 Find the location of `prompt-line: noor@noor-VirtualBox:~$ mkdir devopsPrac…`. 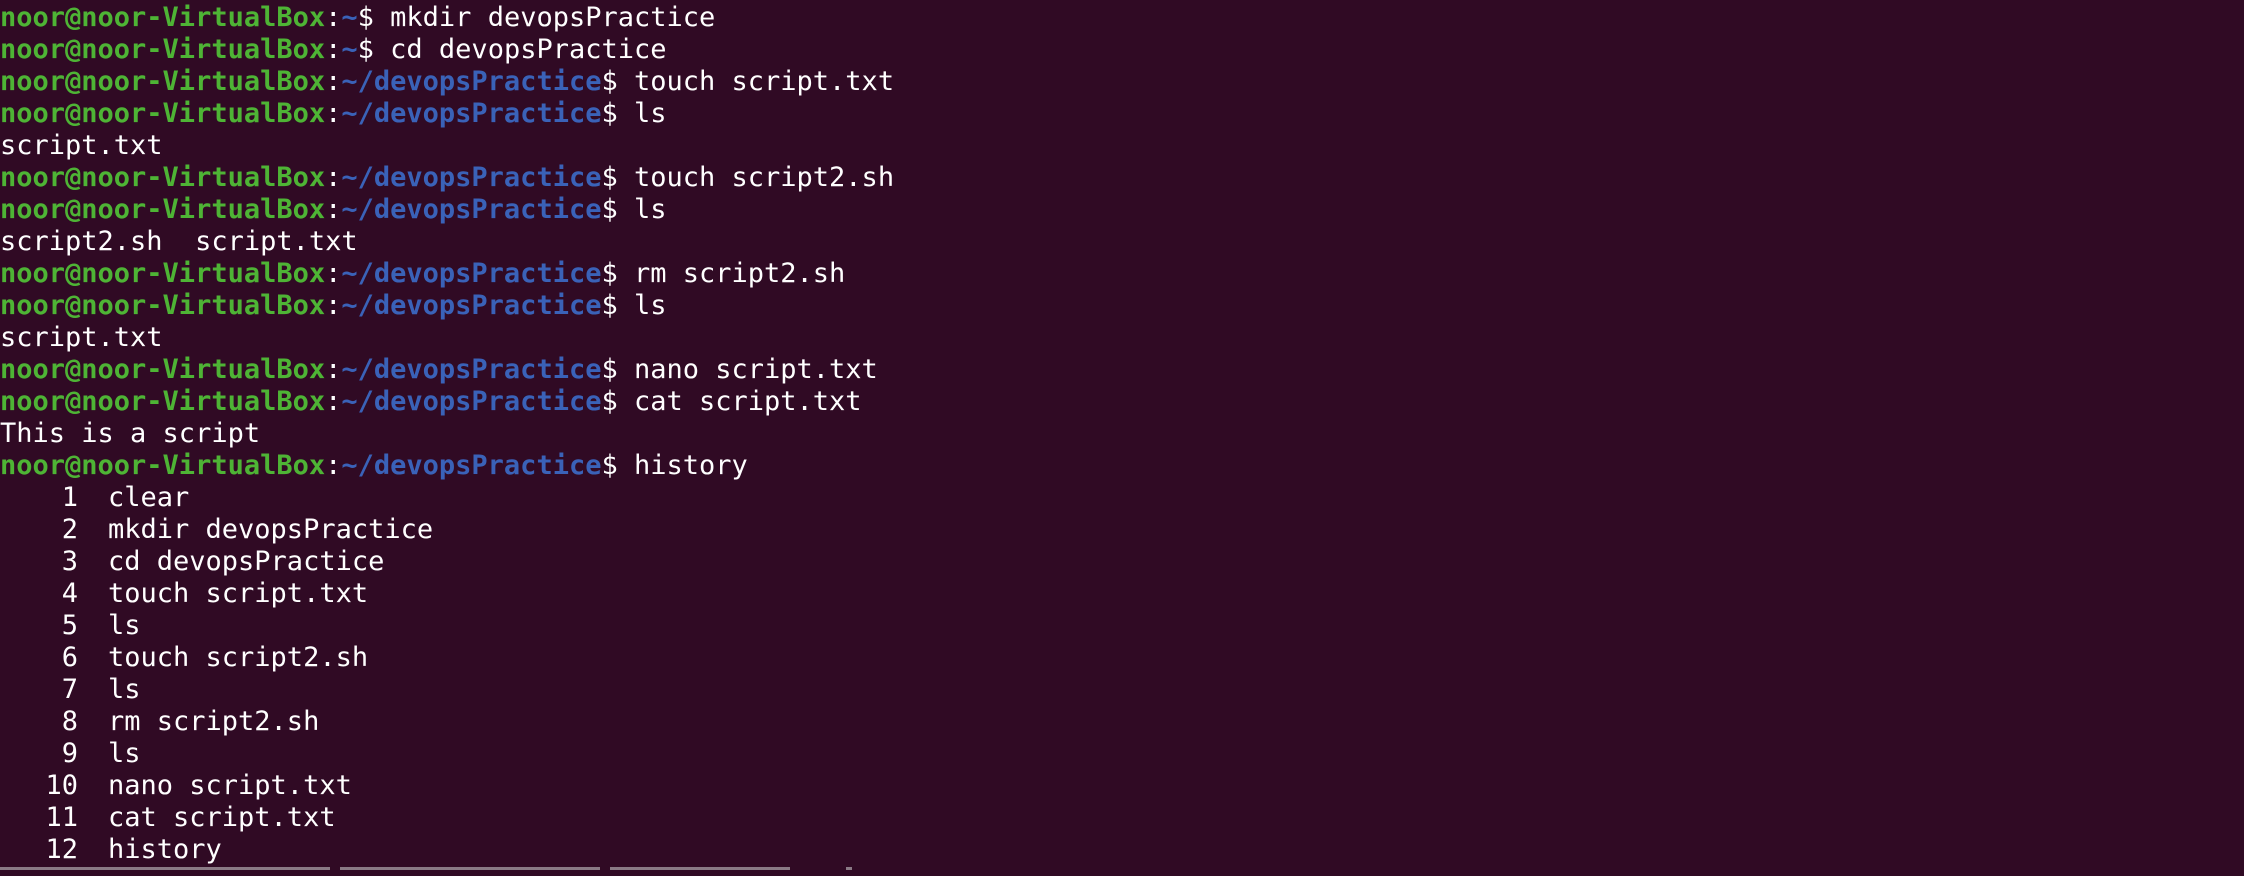

prompt-line: noor@noor-VirtualBox:~$ mkdir devopsPrac… is located at coordinates (1122, 18).